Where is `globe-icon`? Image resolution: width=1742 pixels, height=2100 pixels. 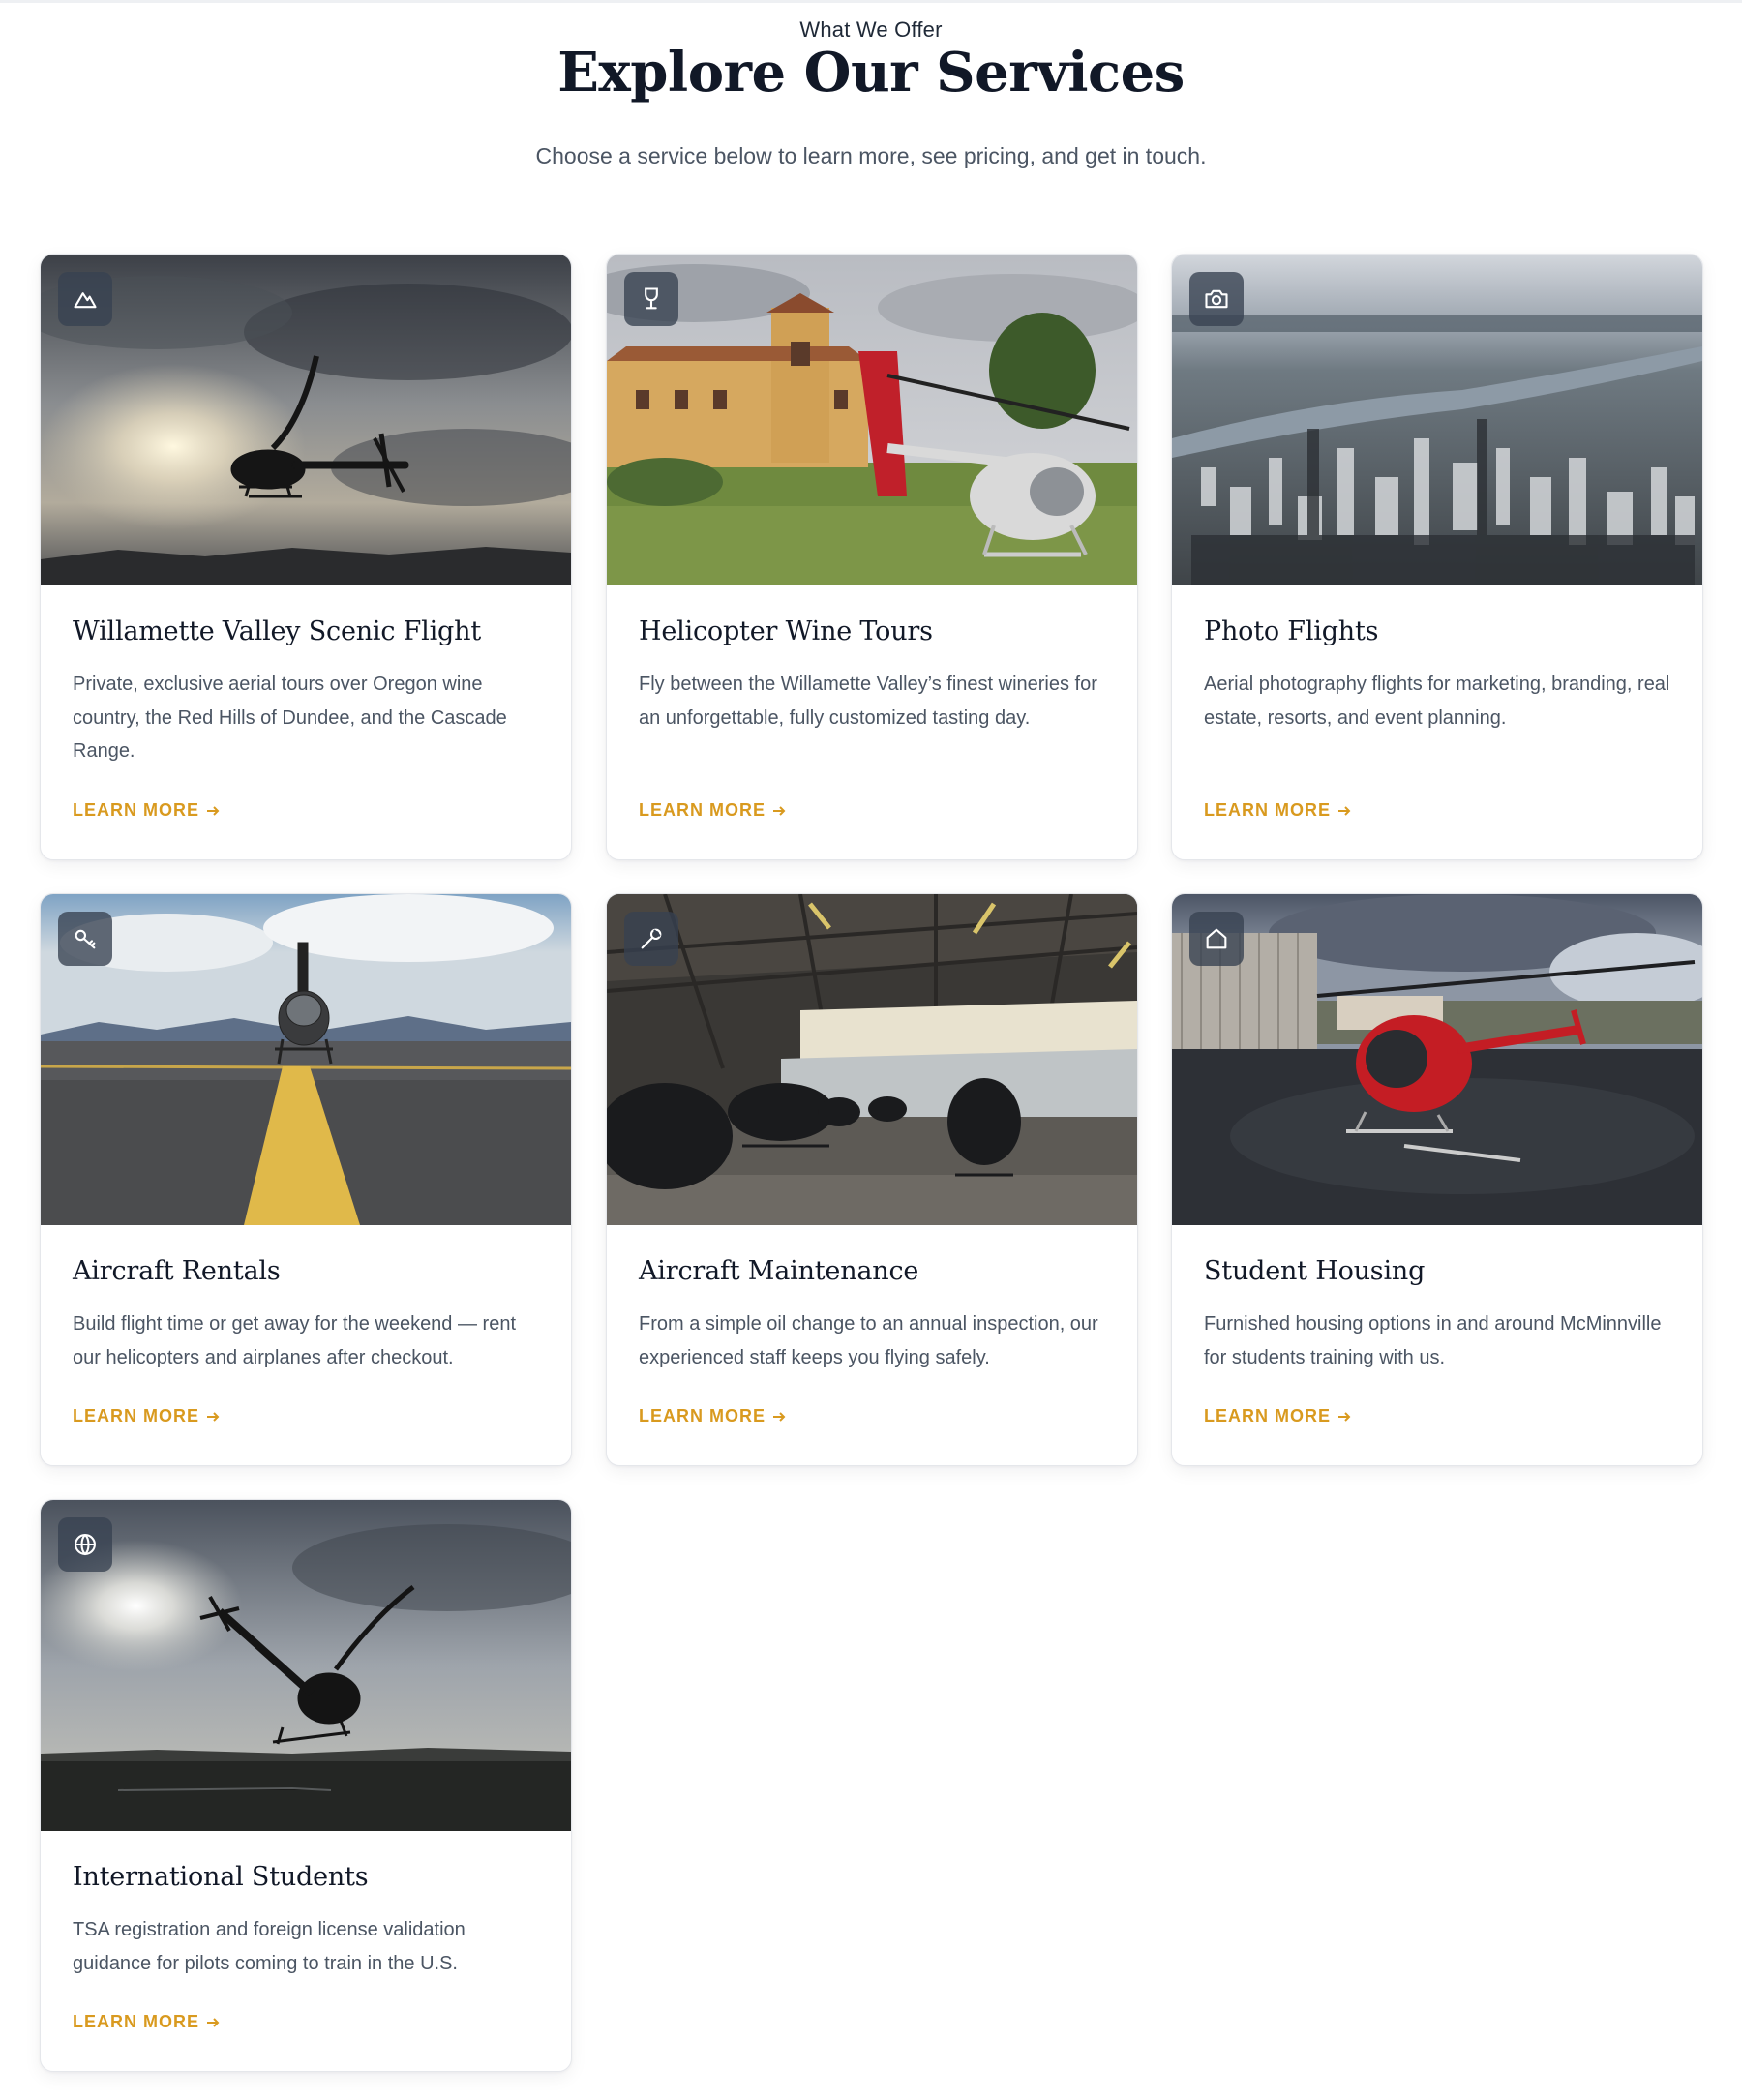
globe-icon is located at coordinates (85, 1545).